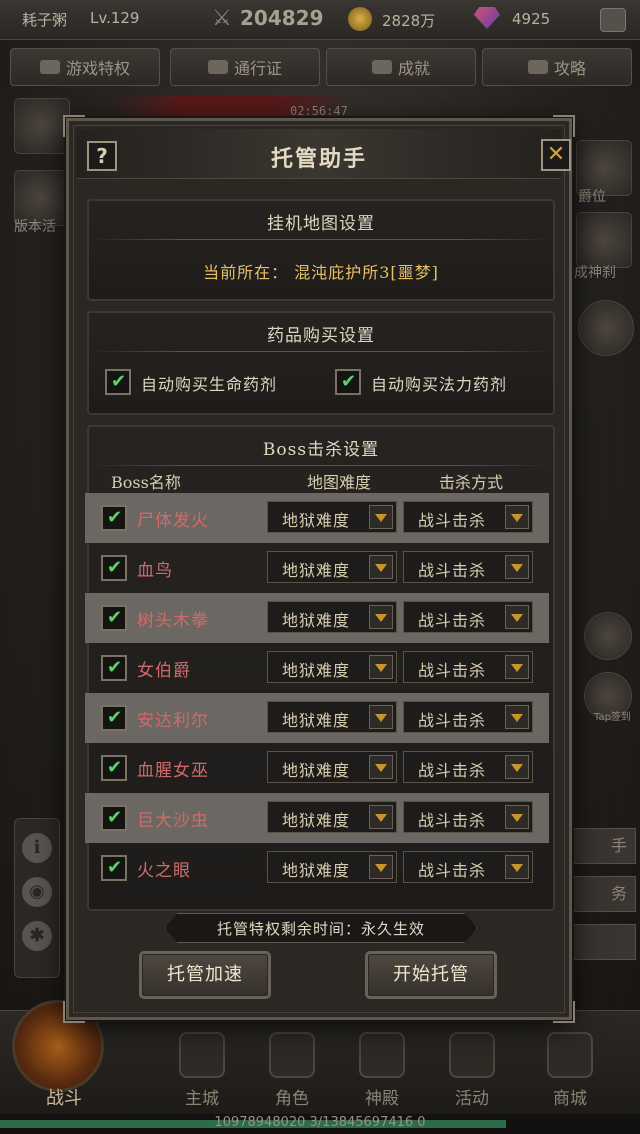  Describe the element at coordinates (321, 224) in the screenshot. I see `map-settings-header: 挂机地图设置` at that location.